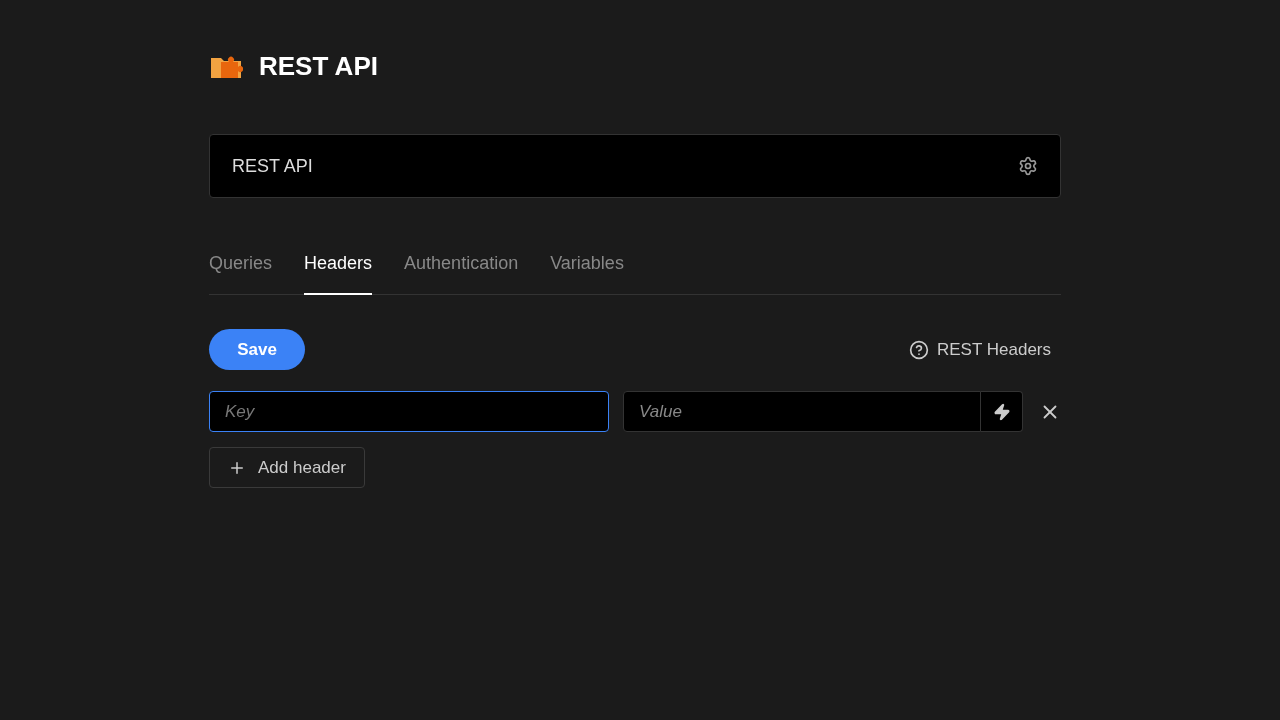 Image resolution: width=1280 pixels, height=720 pixels. Describe the element at coordinates (338, 272) in the screenshot. I see `tab: Headers` at that location.